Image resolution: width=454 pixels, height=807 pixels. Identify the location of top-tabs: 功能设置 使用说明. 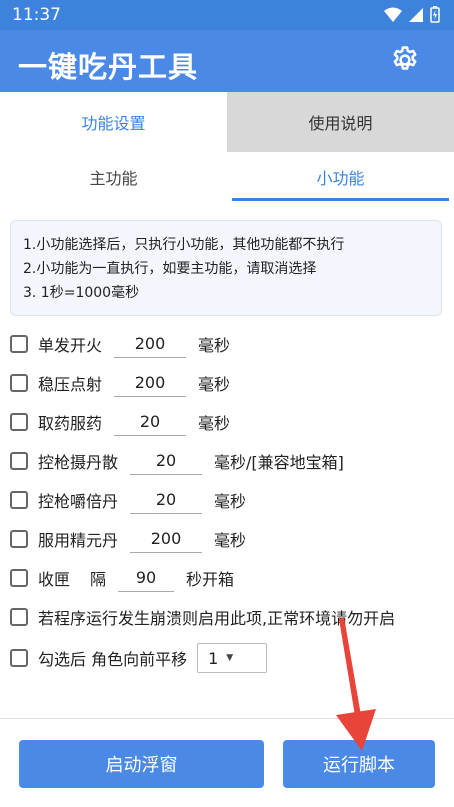
(227, 122).